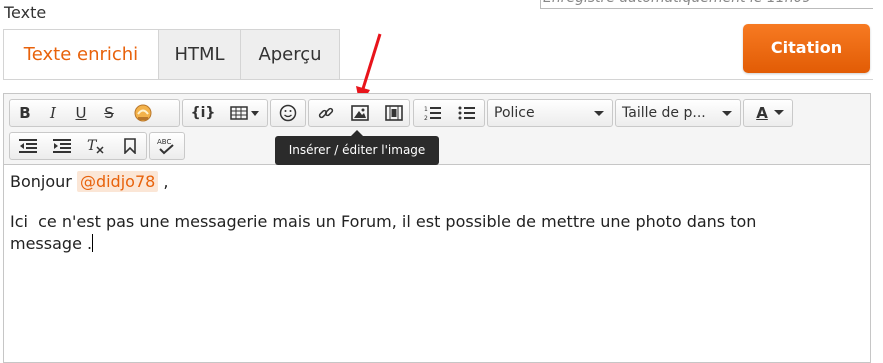 This screenshot has height=363, width=883. Describe the element at coordinates (806, 48) in the screenshot. I see `citation-button: Citation` at that location.